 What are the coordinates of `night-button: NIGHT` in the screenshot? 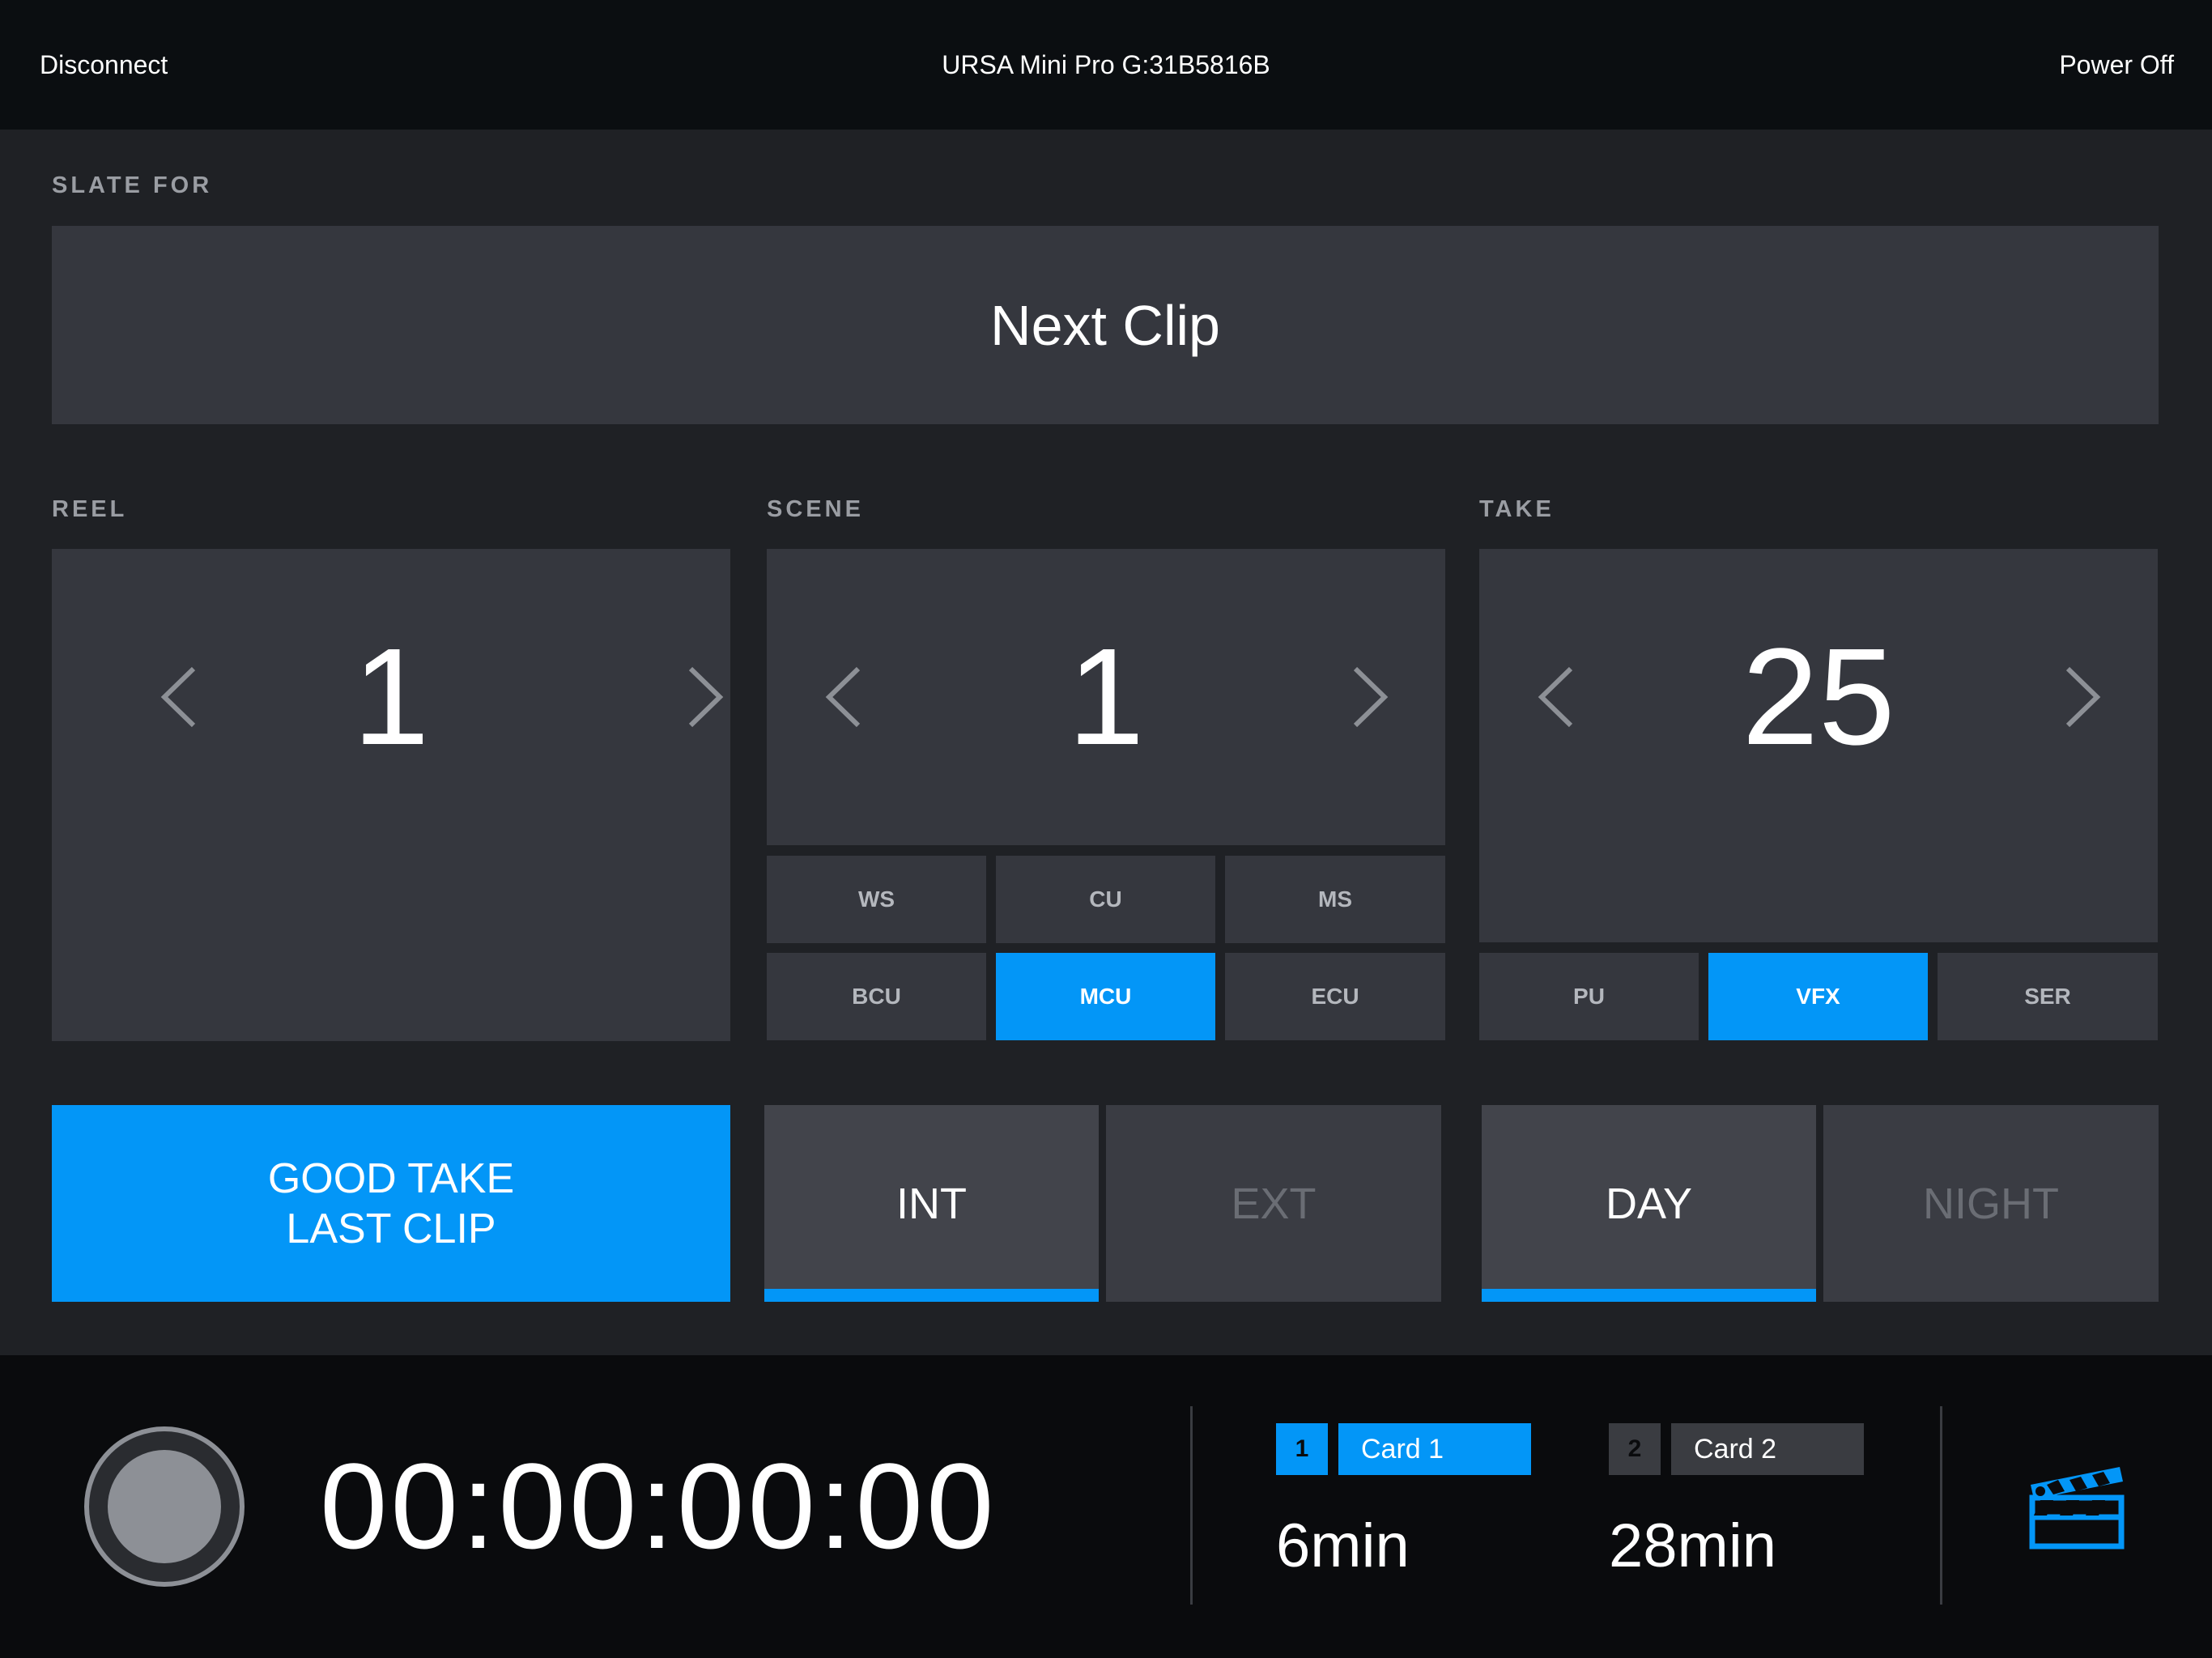 It's located at (1991, 1203).